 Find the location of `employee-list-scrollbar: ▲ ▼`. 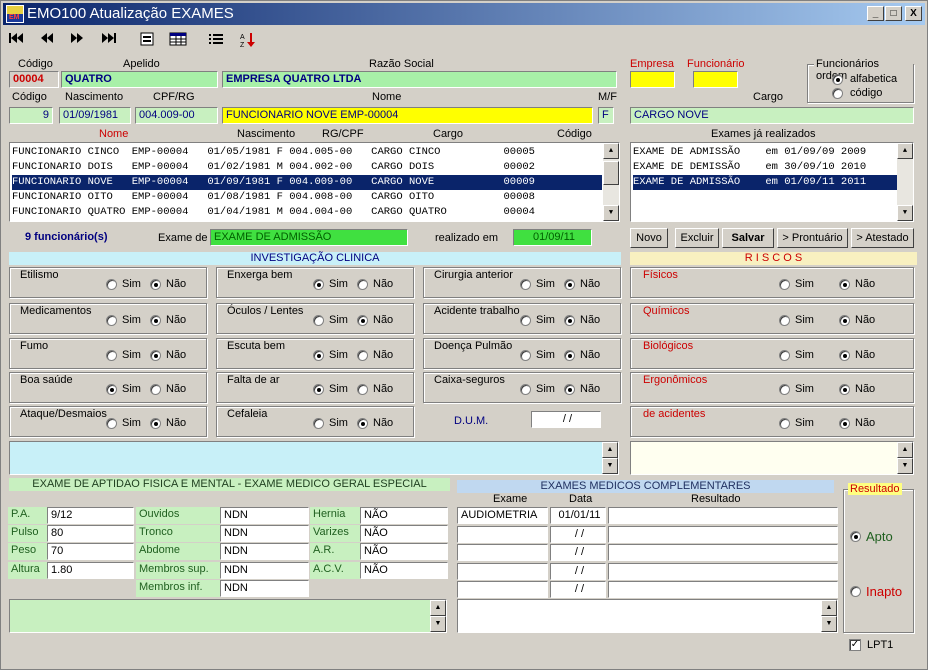

employee-list-scrollbar: ▲ ▼ is located at coordinates (611, 182).